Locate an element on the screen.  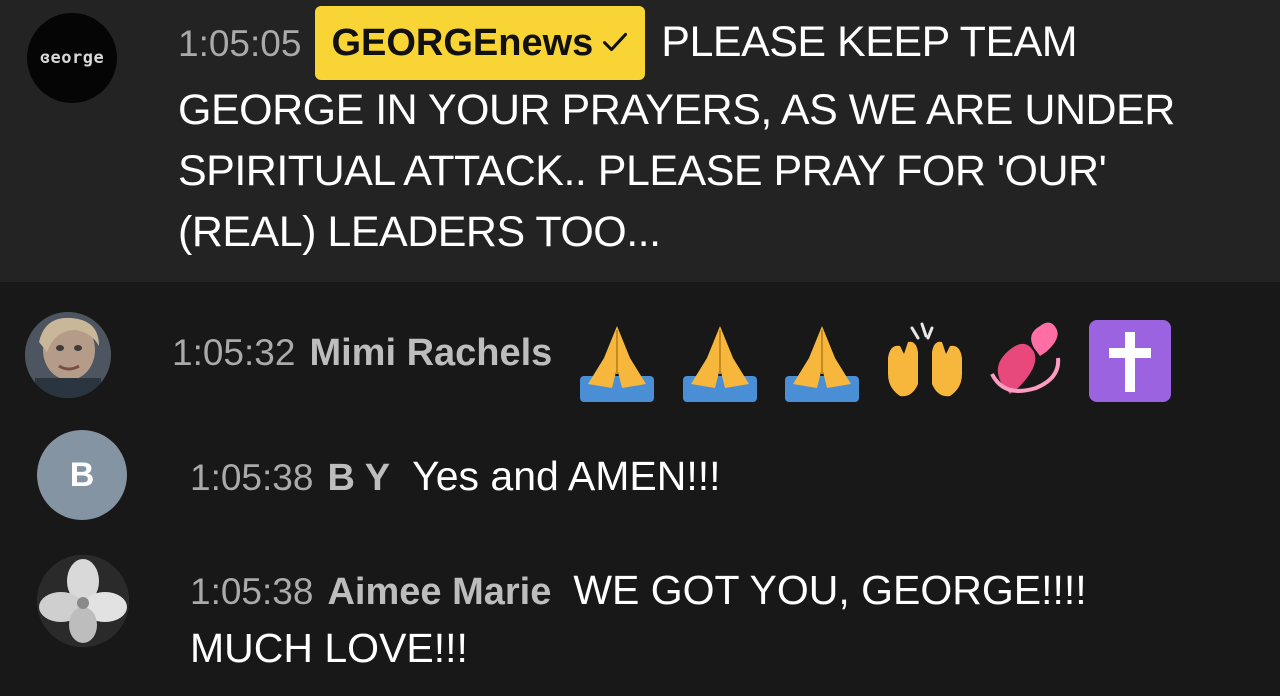
message-text: MUCH LOVE!!! is located at coordinates (329, 648).